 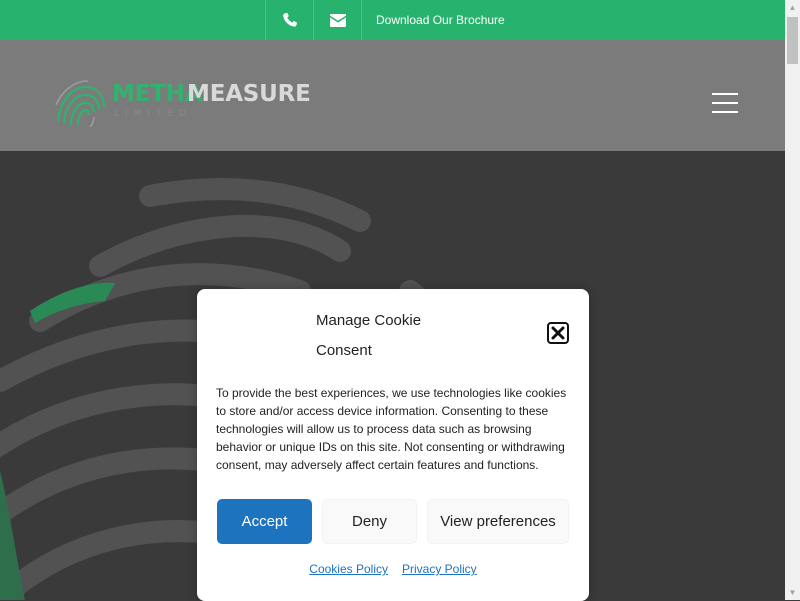 What do you see at coordinates (153, 114) in the screenshot?
I see `logo-subtitle: LIMITED` at bounding box center [153, 114].